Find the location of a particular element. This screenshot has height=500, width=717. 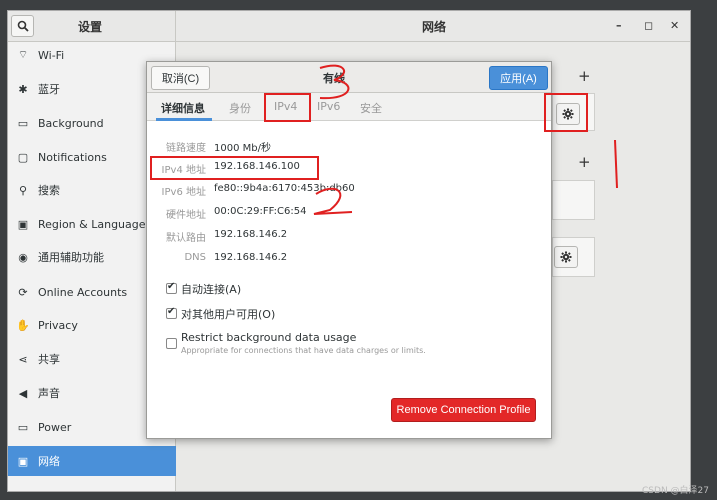

sidebar-item-label: Power is located at coordinates (55, 427).